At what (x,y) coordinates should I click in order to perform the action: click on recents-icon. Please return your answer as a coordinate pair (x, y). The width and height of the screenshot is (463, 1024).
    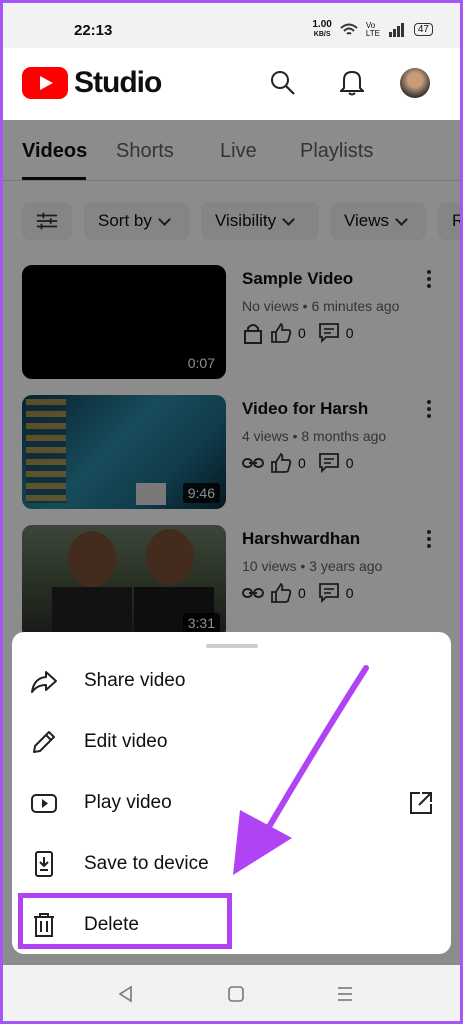
    Looking at the image, I should click on (345, 994).